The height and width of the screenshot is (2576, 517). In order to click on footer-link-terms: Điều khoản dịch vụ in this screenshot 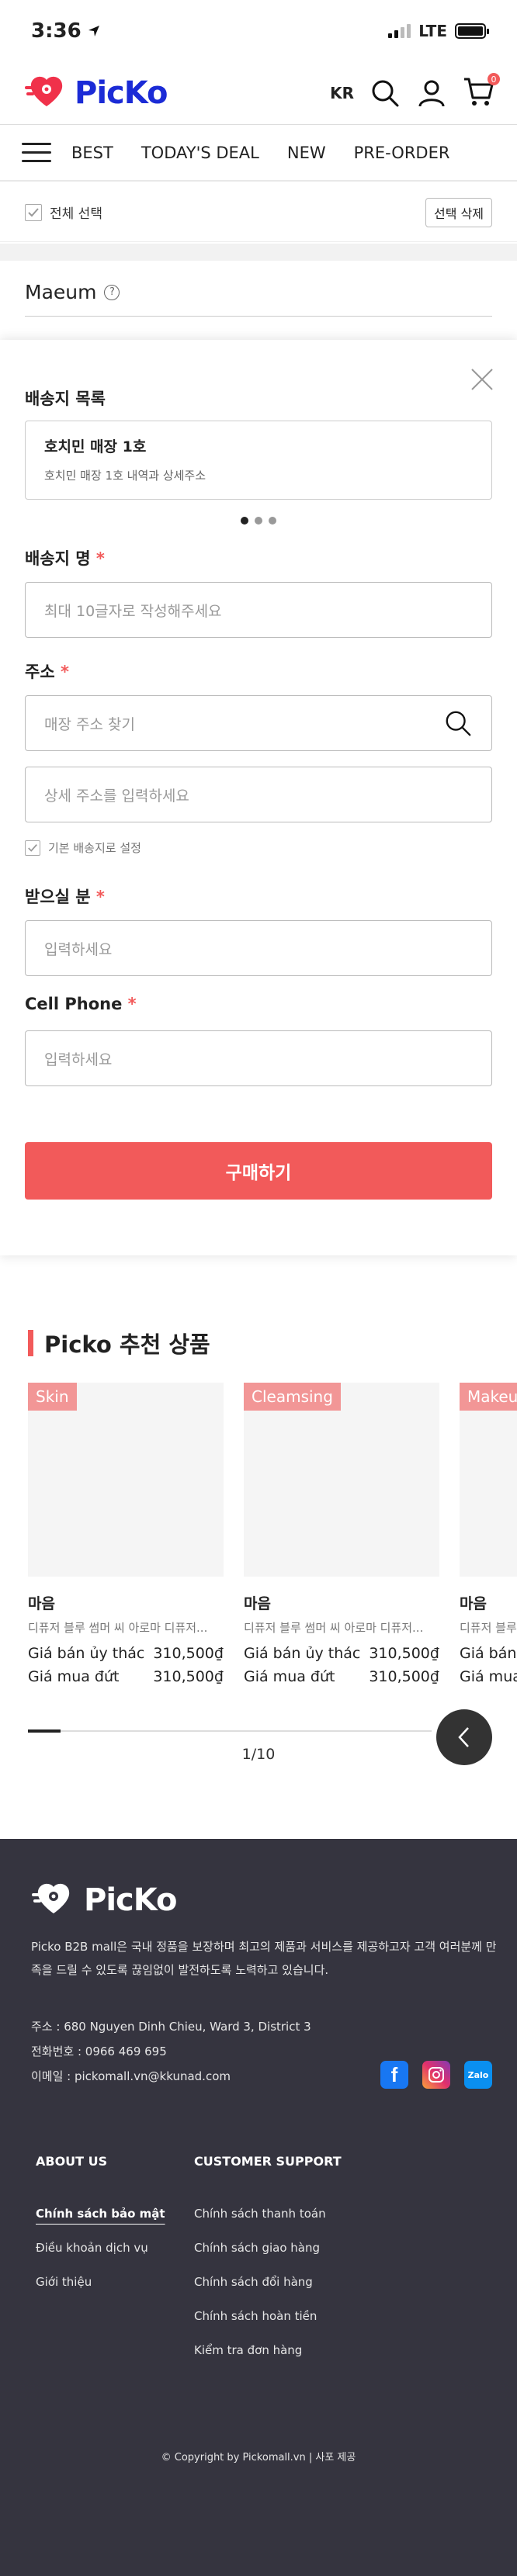, I will do `click(92, 2248)`.